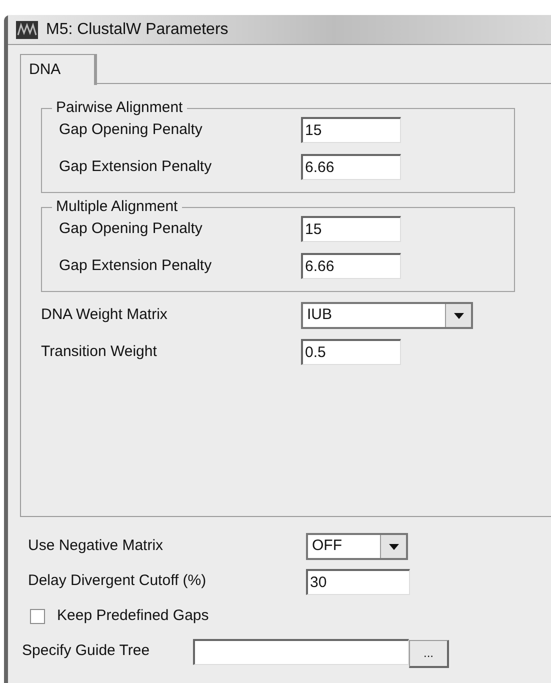 This screenshot has height=683, width=551. What do you see at coordinates (117, 207) in the screenshot?
I see `group-title: Multiple Alignment` at bounding box center [117, 207].